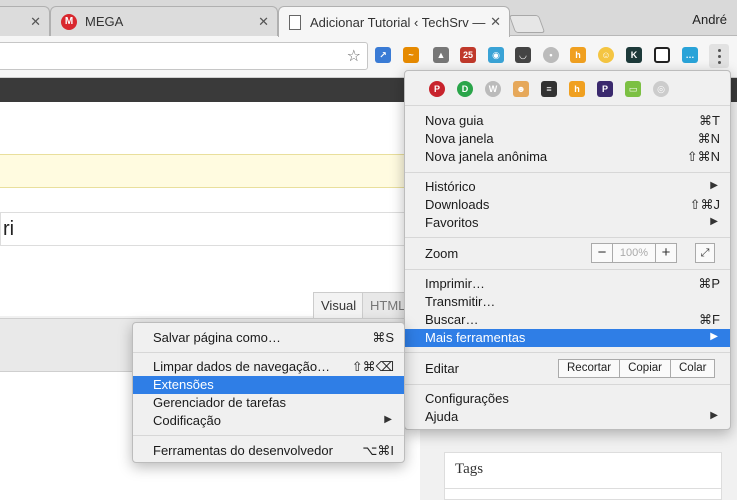  What do you see at coordinates (469, 469) in the screenshot?
I see `tags-heading: Tags` at bounding box center [469, 469].